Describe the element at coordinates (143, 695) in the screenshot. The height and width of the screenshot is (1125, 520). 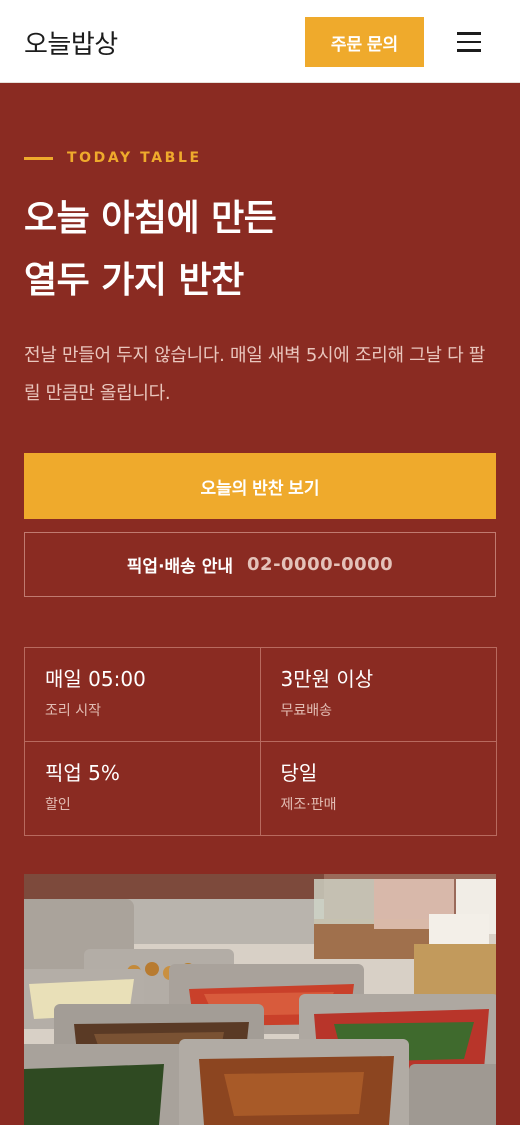
I see `info-cell: 매일 05:00 조리 시작` at that location.